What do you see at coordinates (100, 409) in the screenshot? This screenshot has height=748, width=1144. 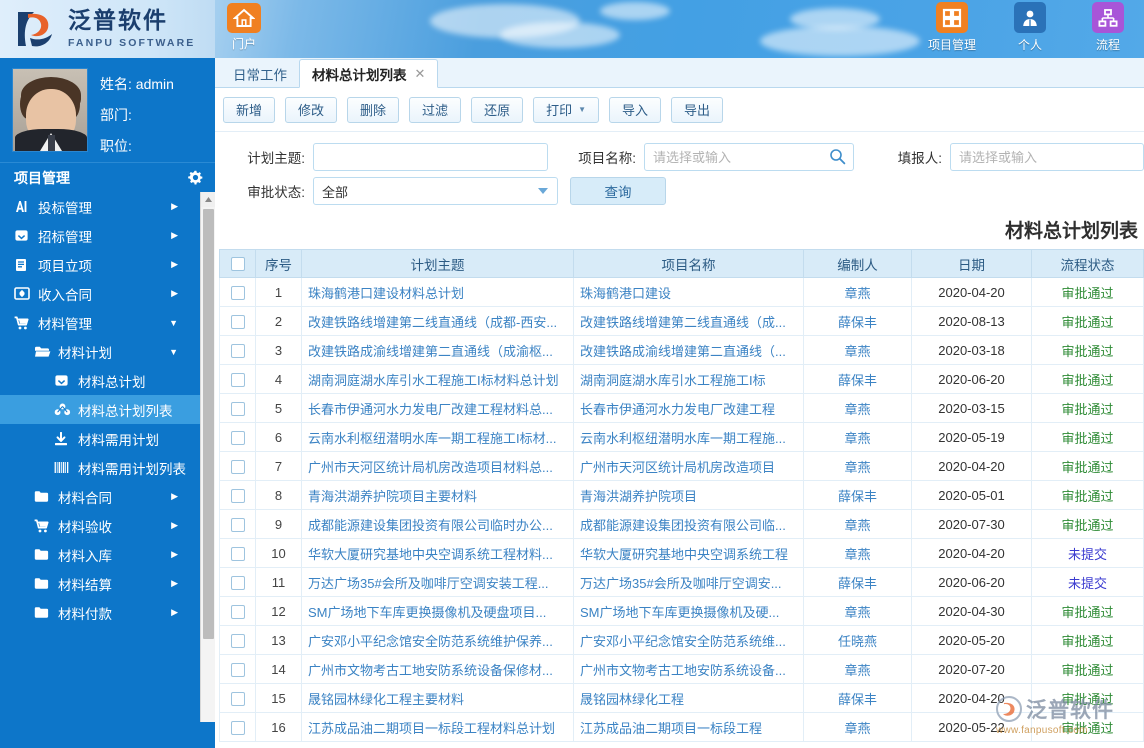 I see `sidebar-item-7: 材料总计划列表` at bounding box center [100, 409].